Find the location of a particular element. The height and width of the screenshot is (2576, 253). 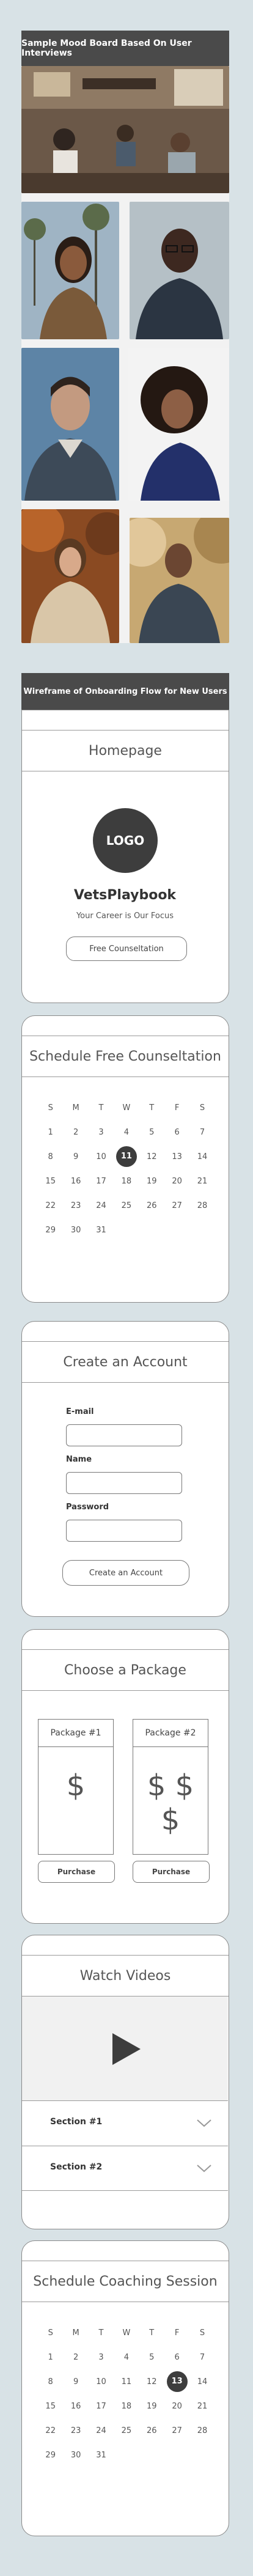

purchase-1-button: Purchase is located at coordinates (77, 1872).